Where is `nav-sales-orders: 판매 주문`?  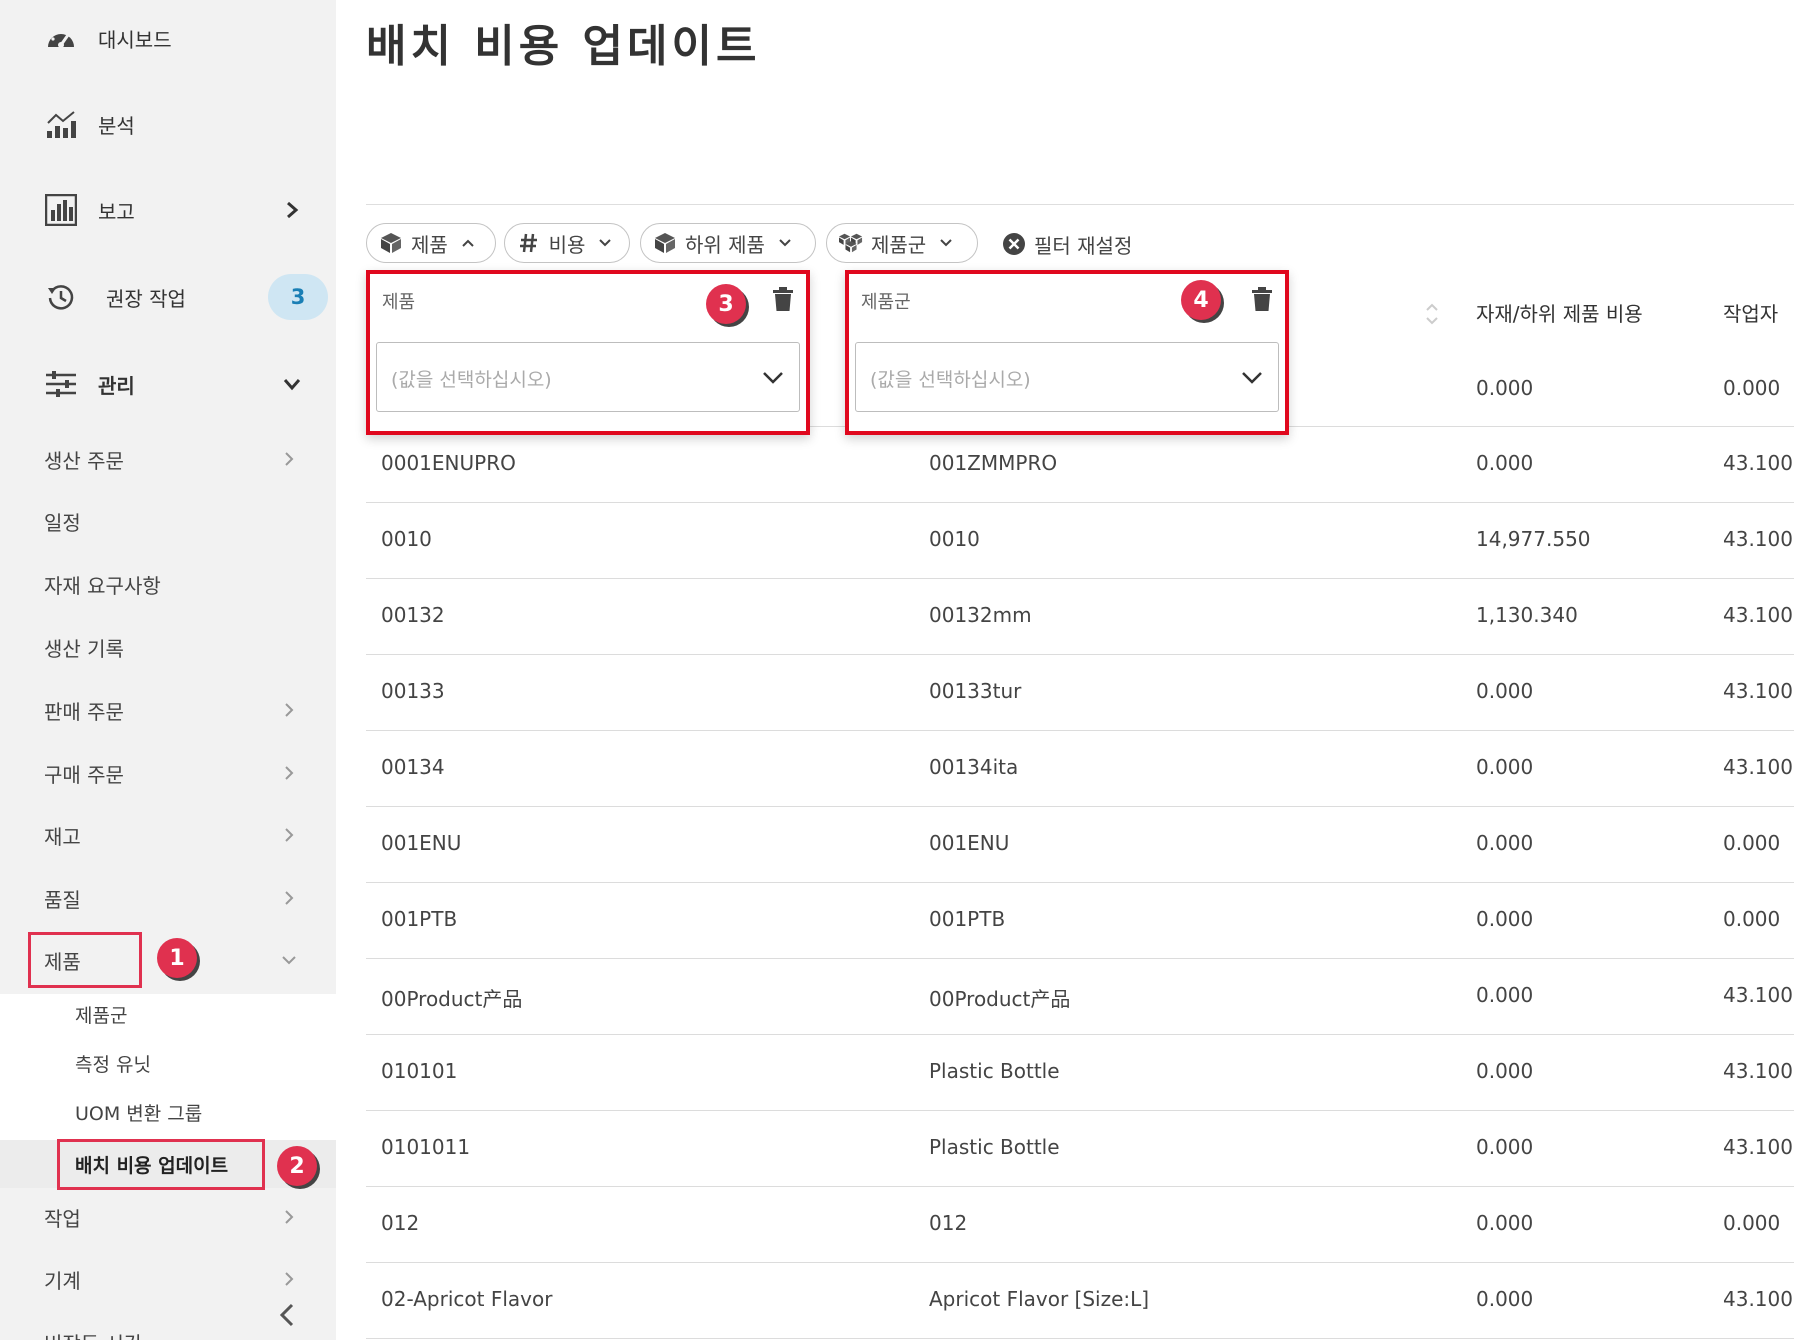
nav-sales-orders: 판매 주문 is located at coordinates (168, 710).